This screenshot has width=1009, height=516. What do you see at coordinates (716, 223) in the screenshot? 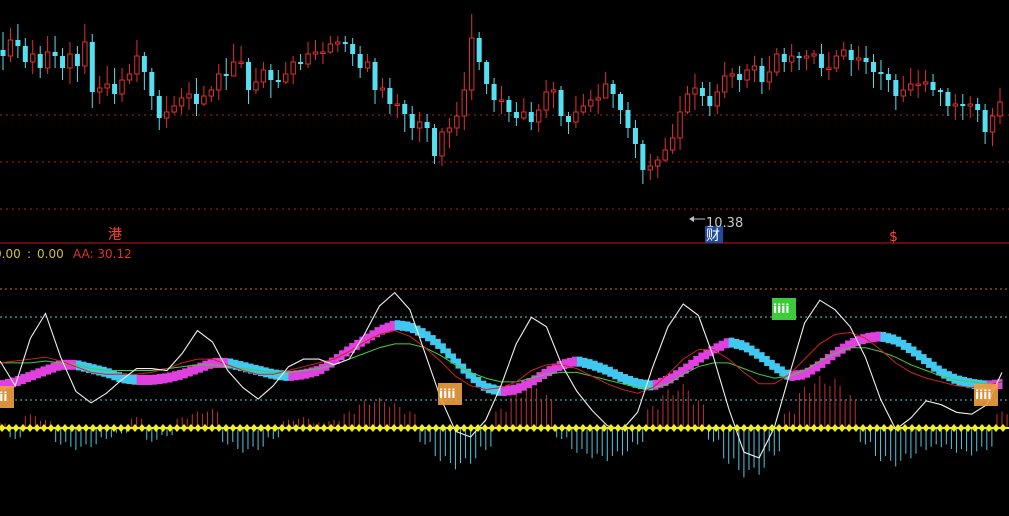
I see `min-price-annotation: 10.38` at bounding box center [716, 223].